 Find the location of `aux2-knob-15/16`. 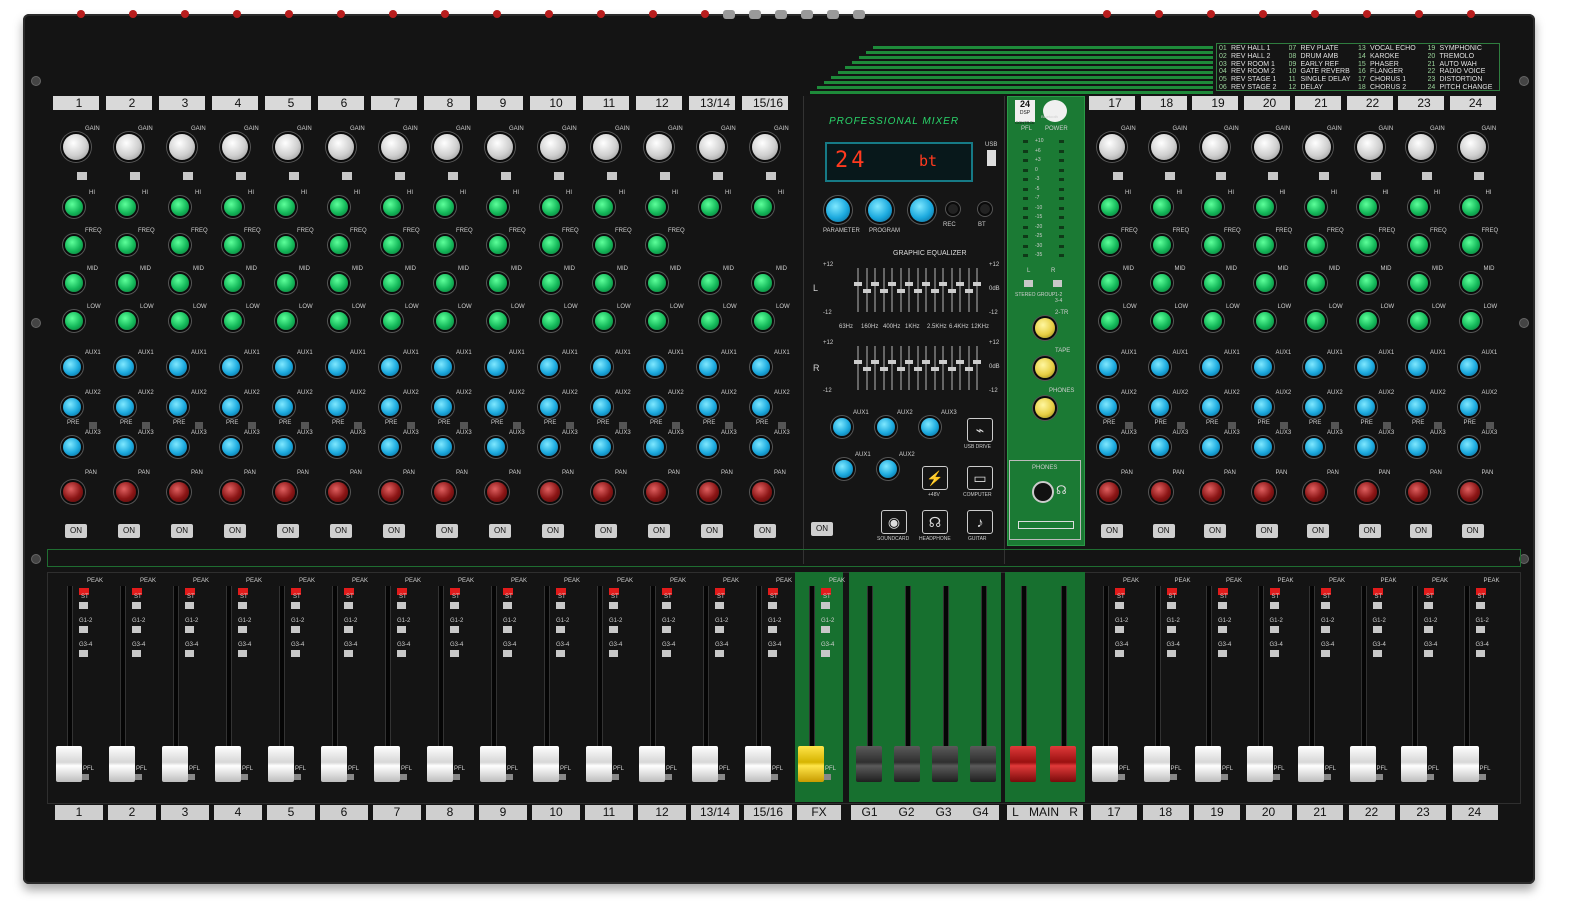

aux2-knob-15/16 is located at coordinates (761, 407).